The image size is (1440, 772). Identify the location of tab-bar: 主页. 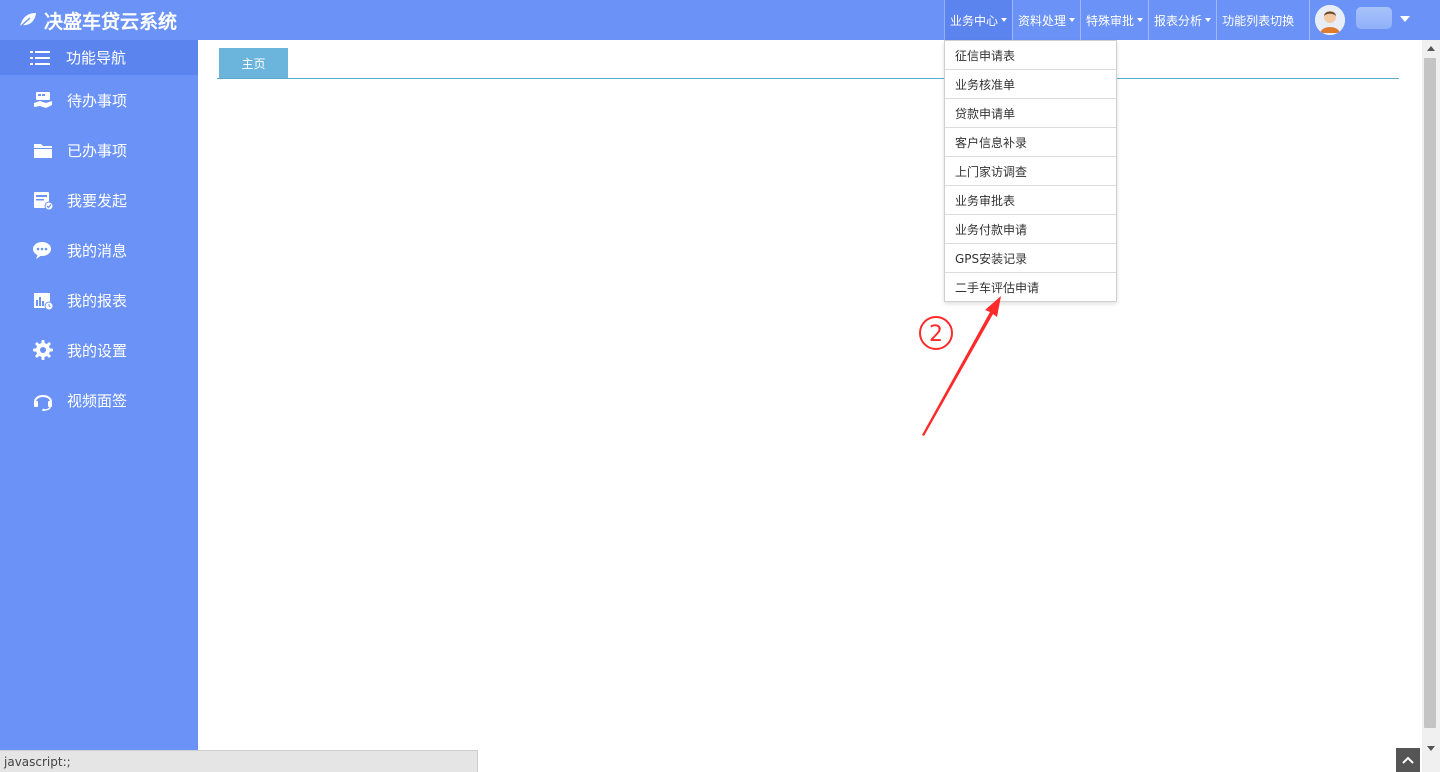
(808, 63).